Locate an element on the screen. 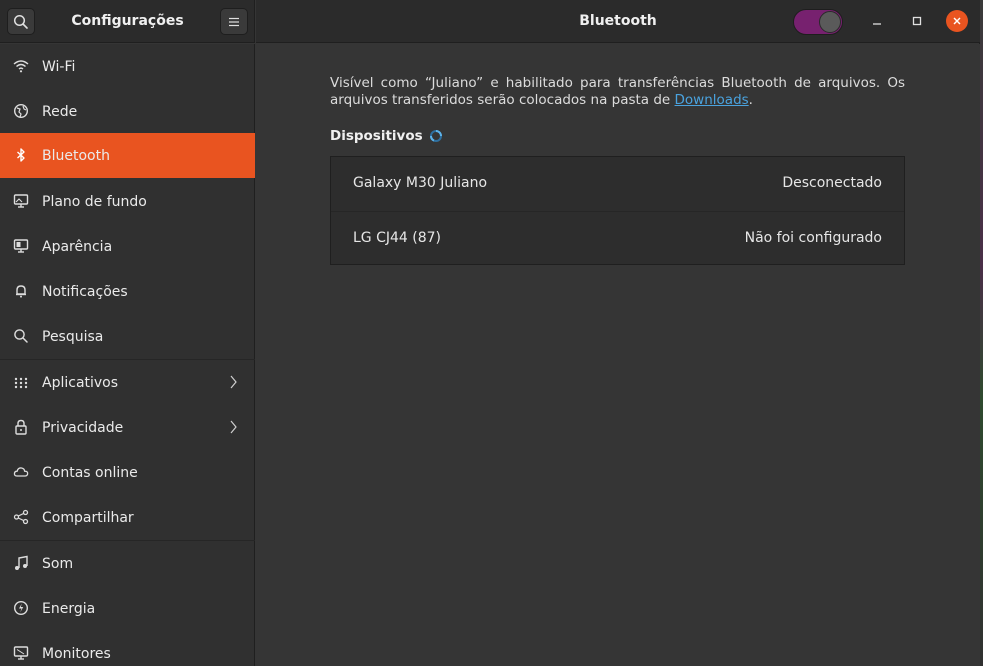 Image resolution: width=983 pixels, height=666 pixels. power-icon is located at coordinates (21, 608).